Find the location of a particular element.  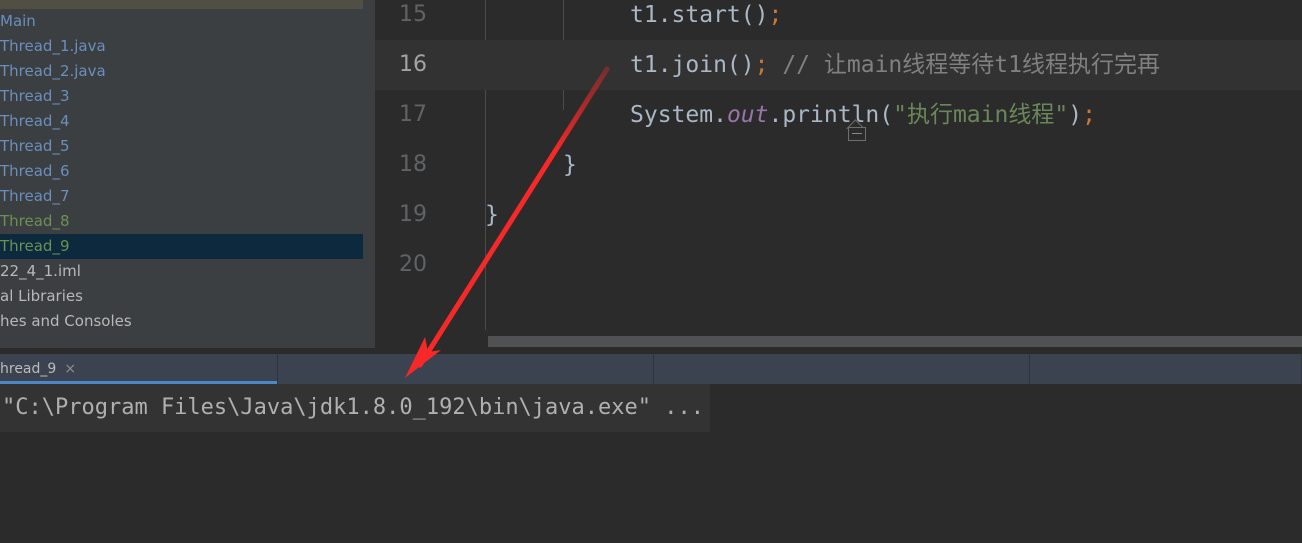

close-icon: × is located at coordinates (70, 369).